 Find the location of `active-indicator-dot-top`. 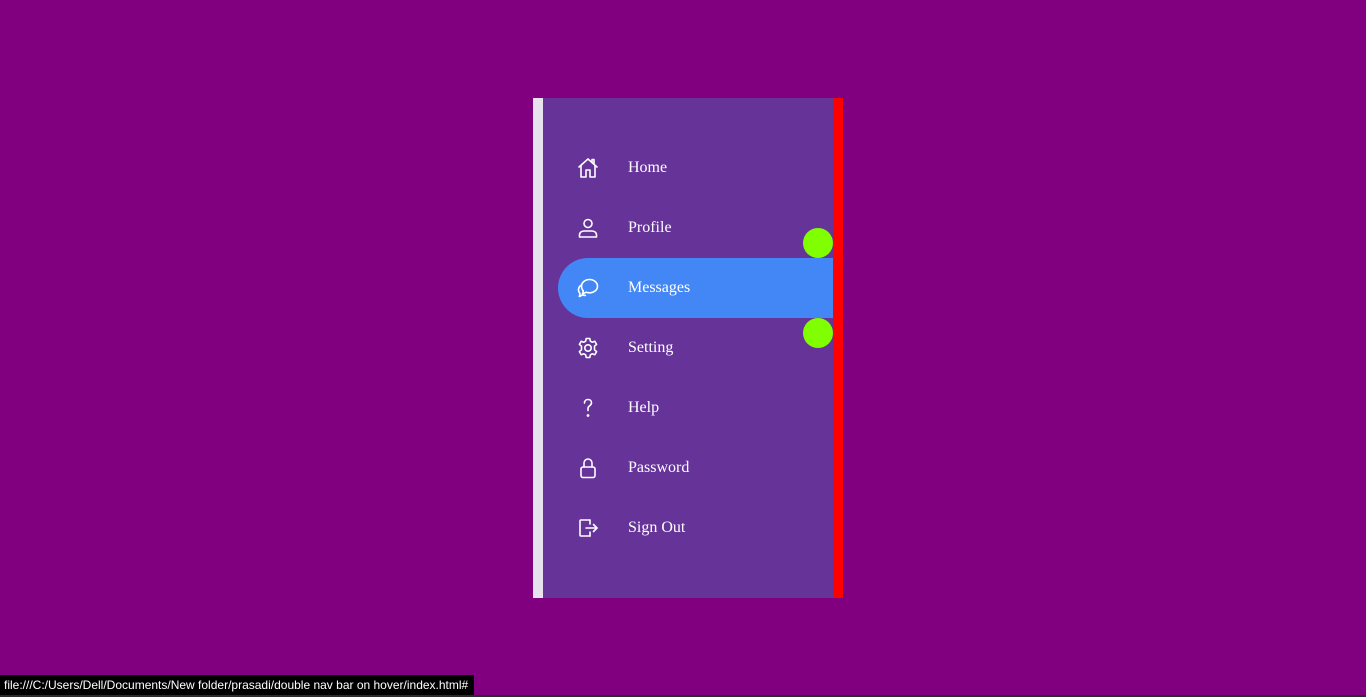

active-indicator-dot-top is located at coordinates (818, 243).